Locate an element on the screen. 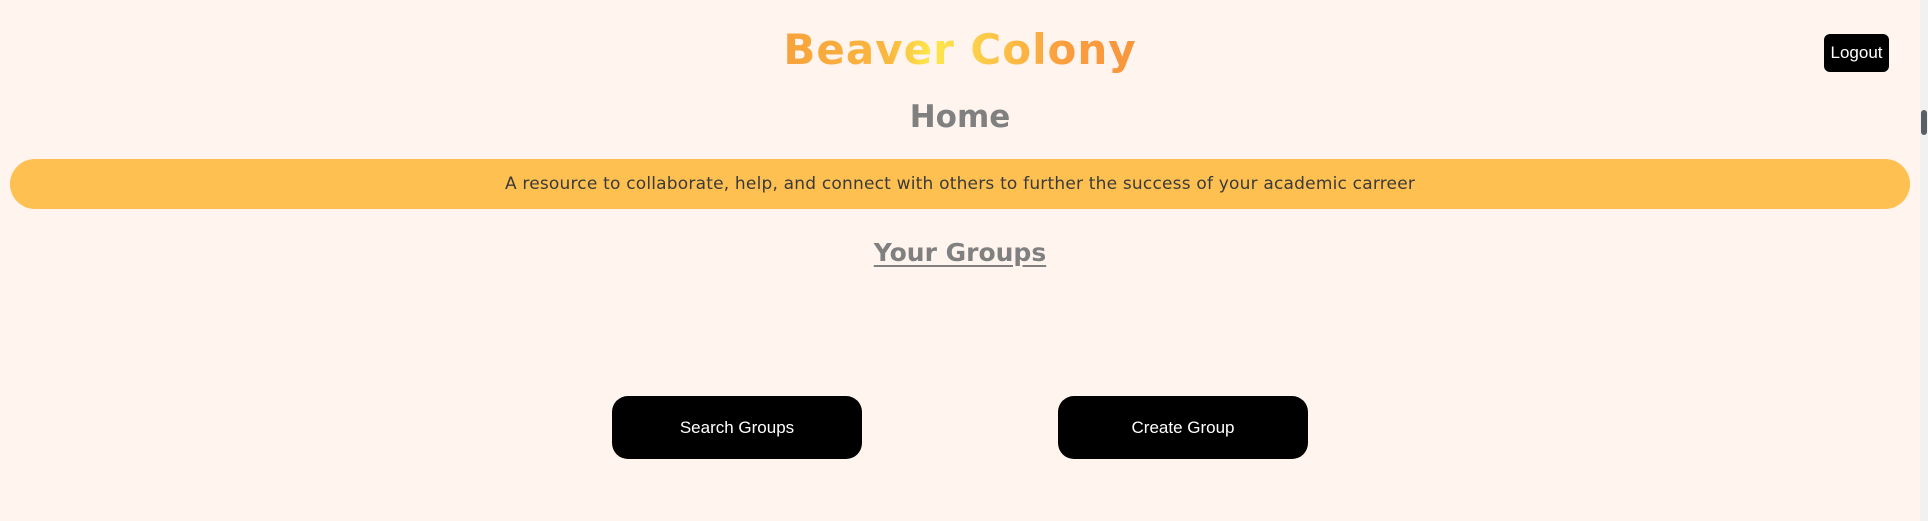 This screenshot has width=1928, height=521. search-groups-button: Search Groups is located at coordinates (737, 427).